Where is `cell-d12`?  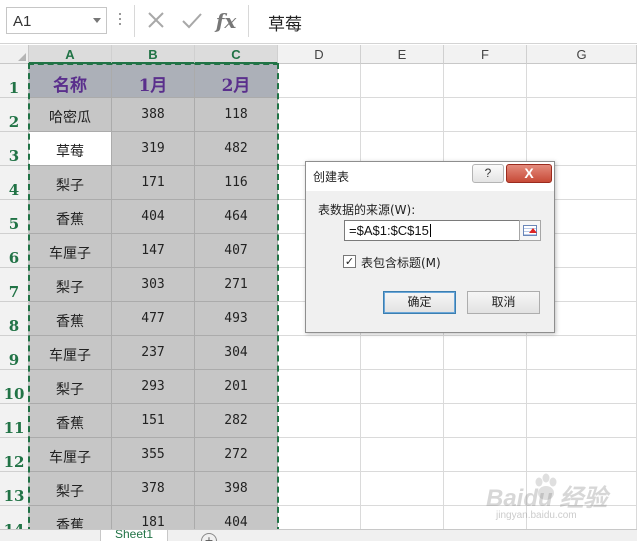
cell-d12 is located at coordinates (319, 455).